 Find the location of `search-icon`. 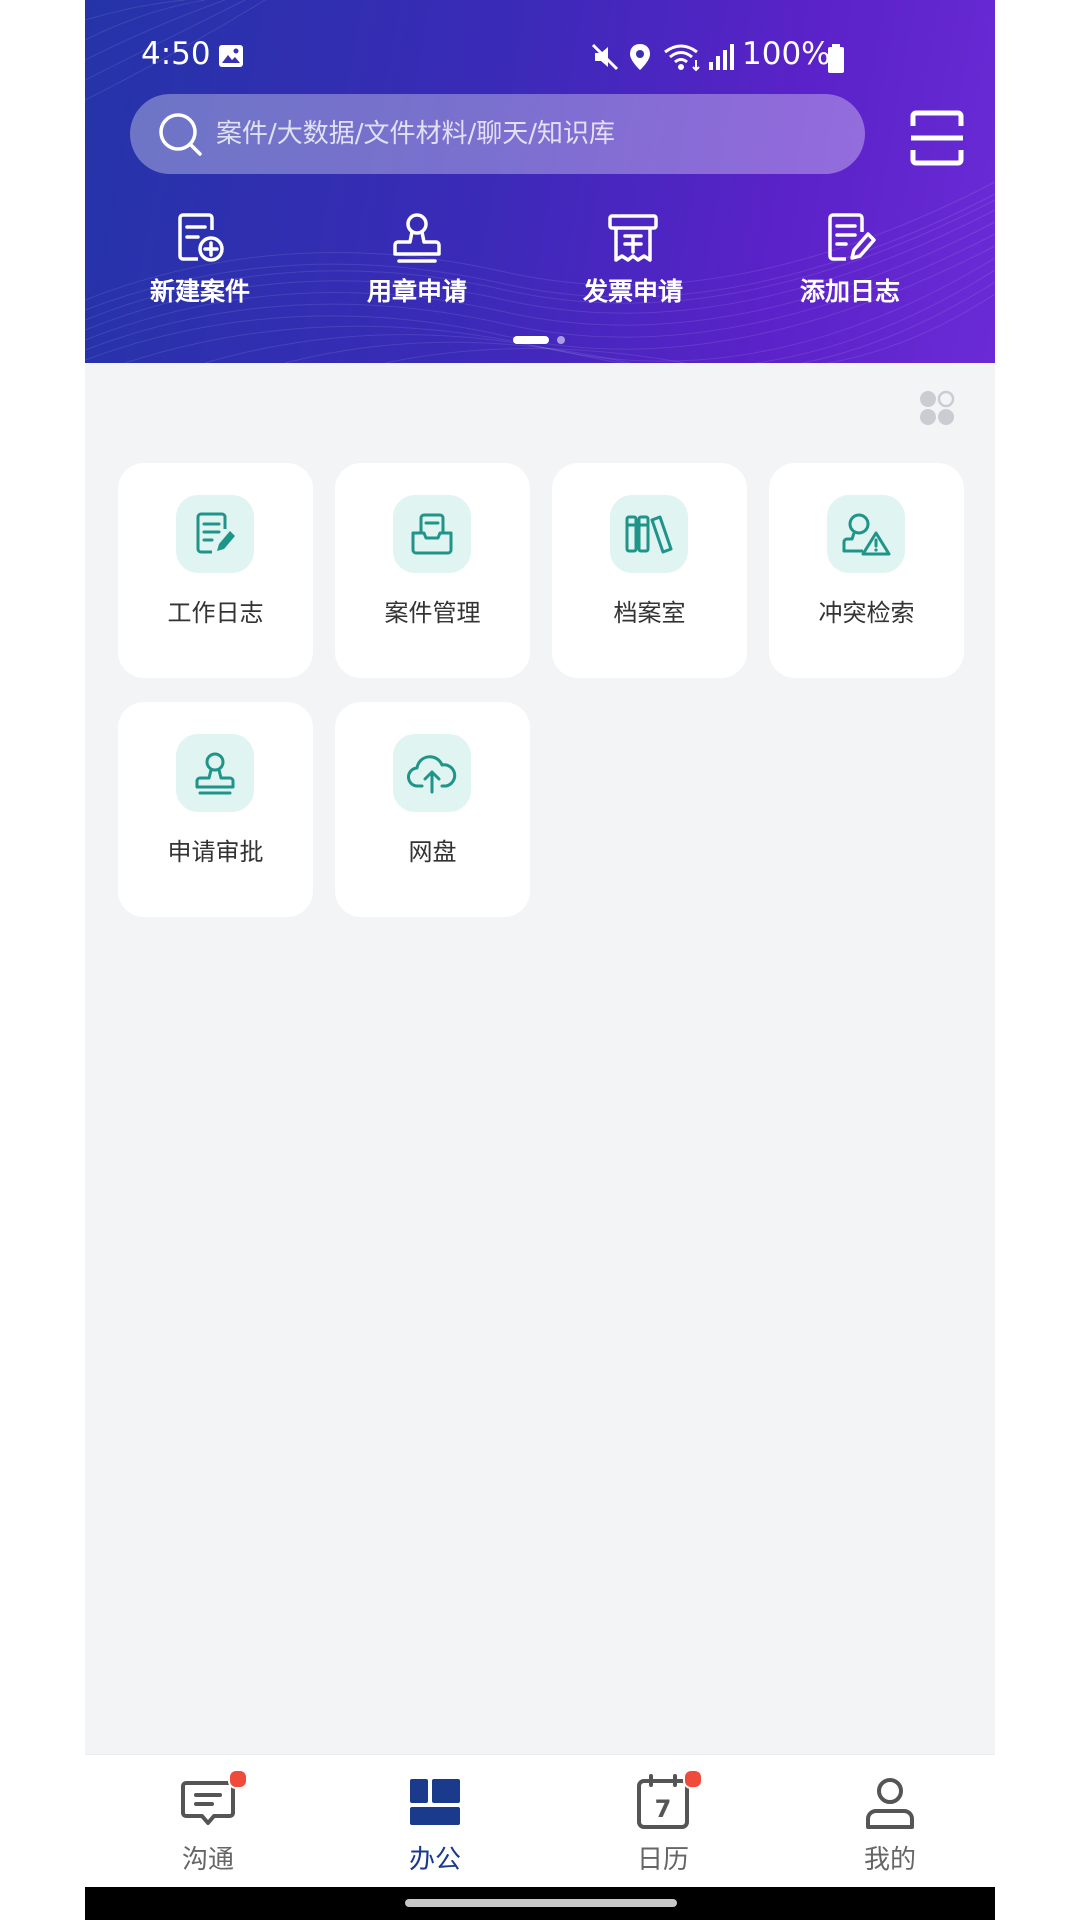

search-icon is located at coordinates (180, 134).